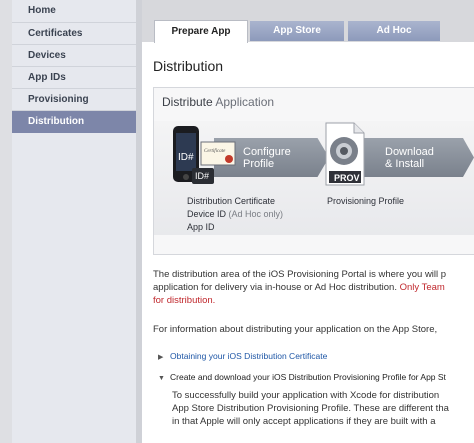 This screenshot has height=443, width=474. What do you see at coordinates (215, 151) in the screenshot?
I see `certificate-text: Certificate` at bounding box center [215, 151].